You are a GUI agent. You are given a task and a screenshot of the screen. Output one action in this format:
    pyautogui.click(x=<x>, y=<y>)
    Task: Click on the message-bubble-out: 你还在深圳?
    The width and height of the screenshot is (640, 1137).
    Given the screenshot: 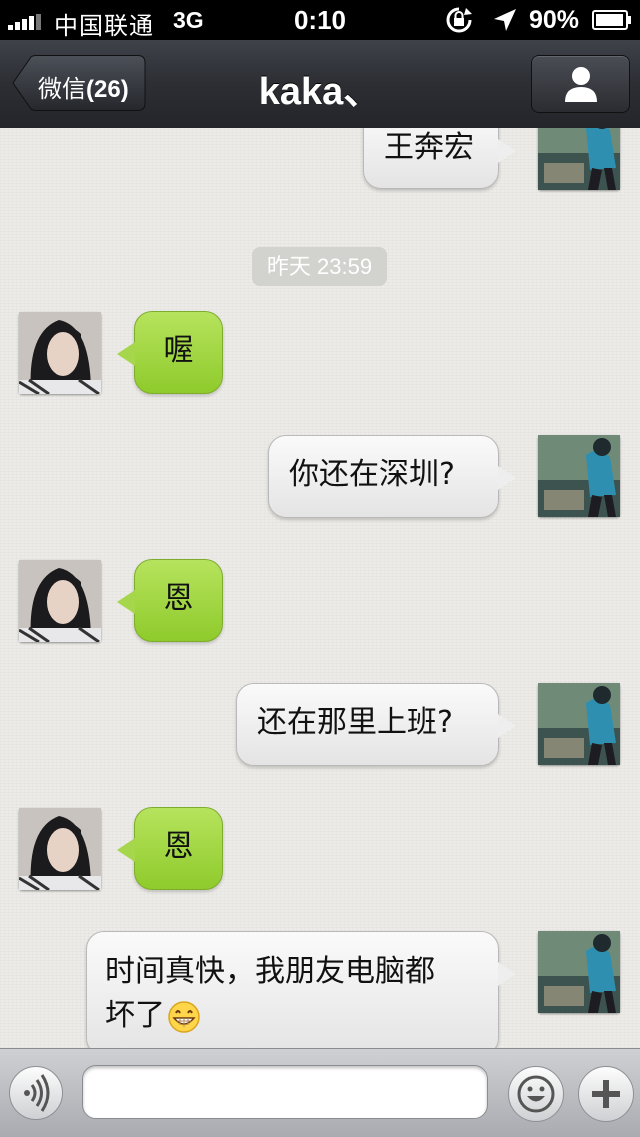 What is the action you would take?
    pyautogui.click(x=392, y=476)
    